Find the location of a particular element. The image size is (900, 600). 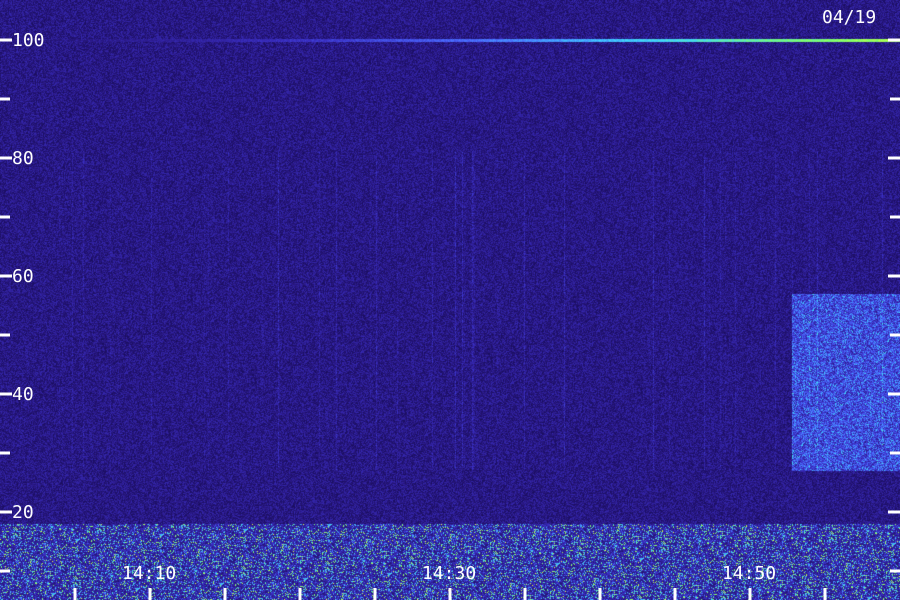

x-axis: 14:10 14:30 14:50 is located at coordinates (450, 581).